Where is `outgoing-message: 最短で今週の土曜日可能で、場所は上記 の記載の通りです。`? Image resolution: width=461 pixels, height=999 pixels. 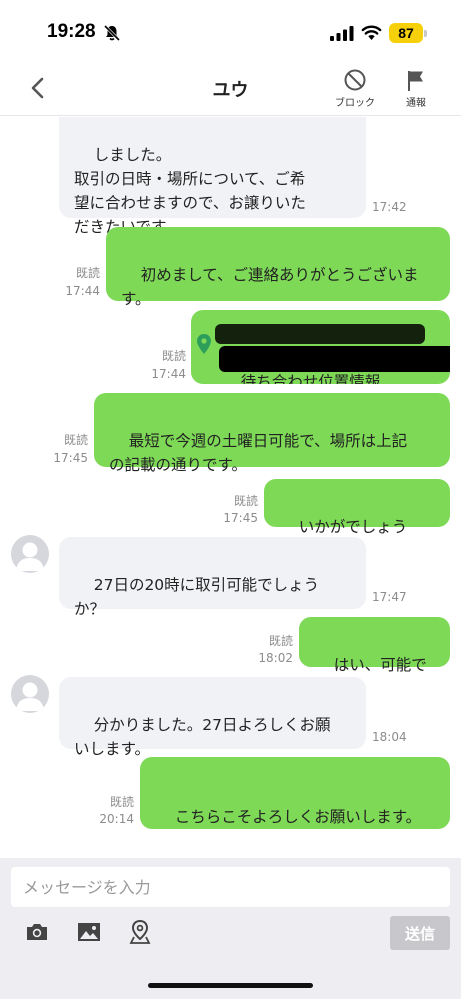
outgoing-message: 最短で今週の土曜日可能で、場所は上記 の記載の通りです。 is located at coordinates (272, 433).